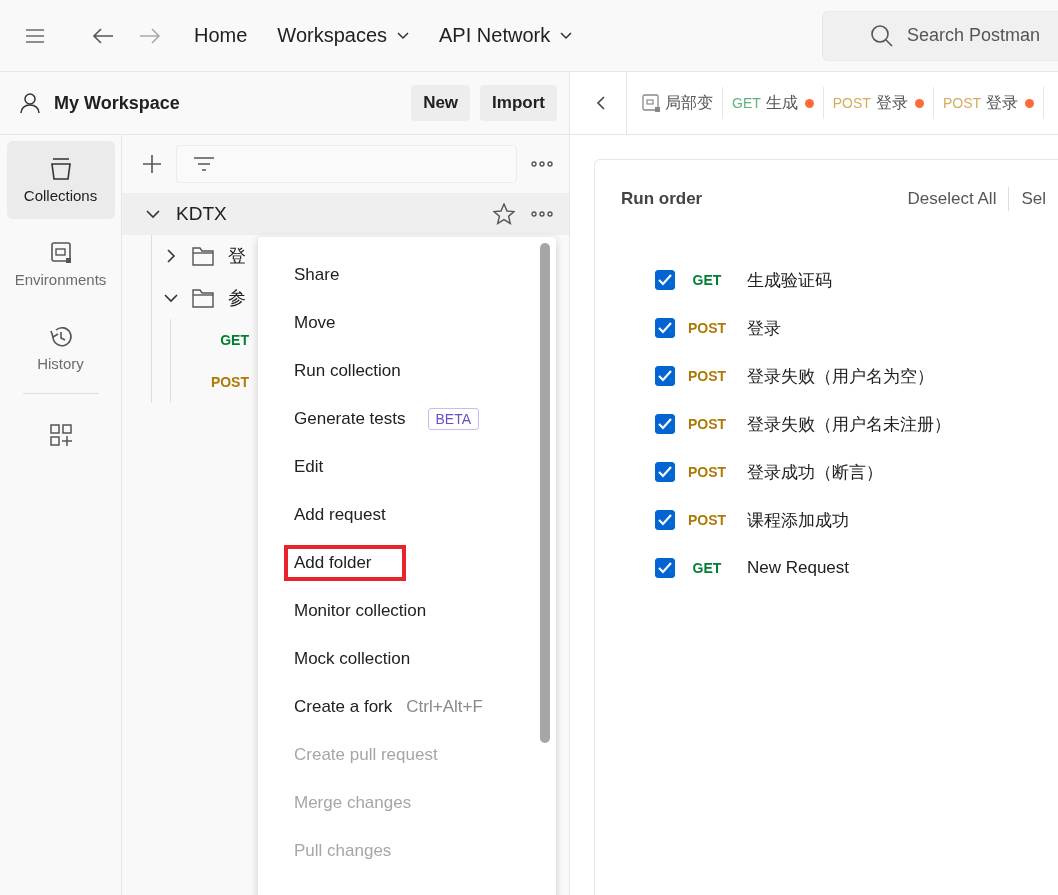 The image size is (1058, 895). What do you see at coordinates (764, 328) in the screenshot?
I see `request-name: 登录` at bounding box center [764, 328].